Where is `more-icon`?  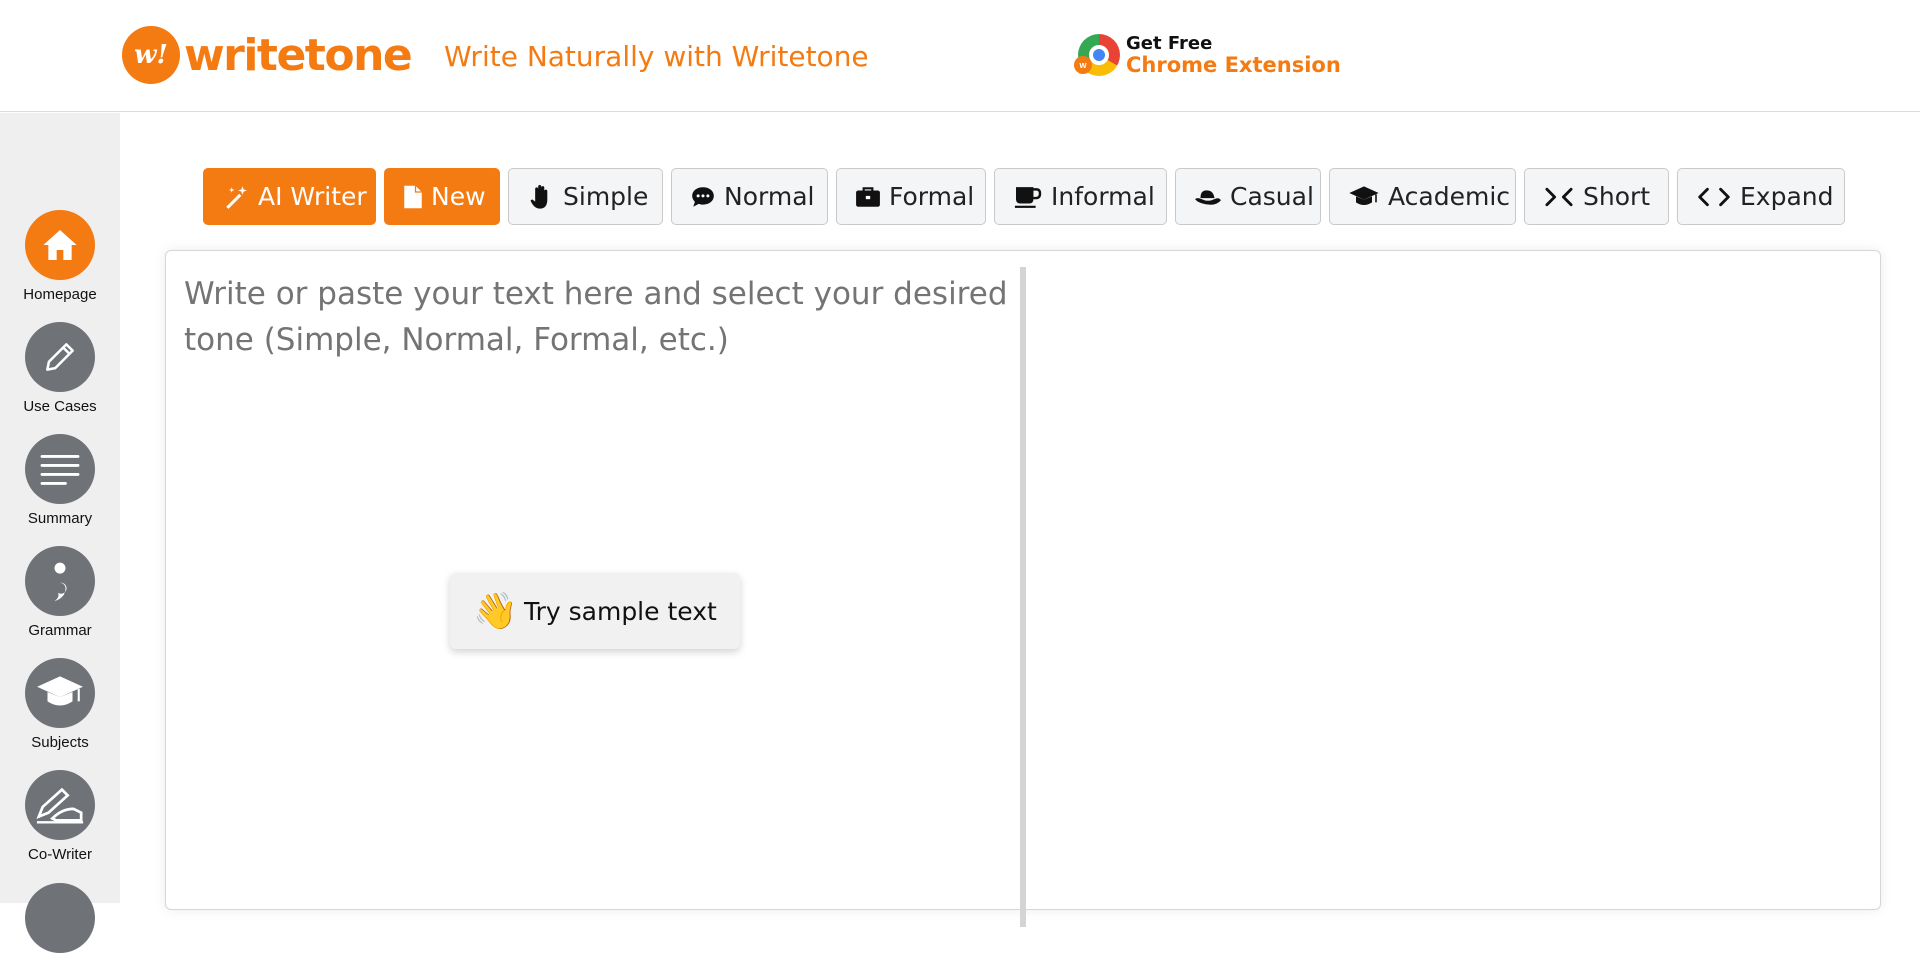
more-icon is located at coordinates (60, 918).